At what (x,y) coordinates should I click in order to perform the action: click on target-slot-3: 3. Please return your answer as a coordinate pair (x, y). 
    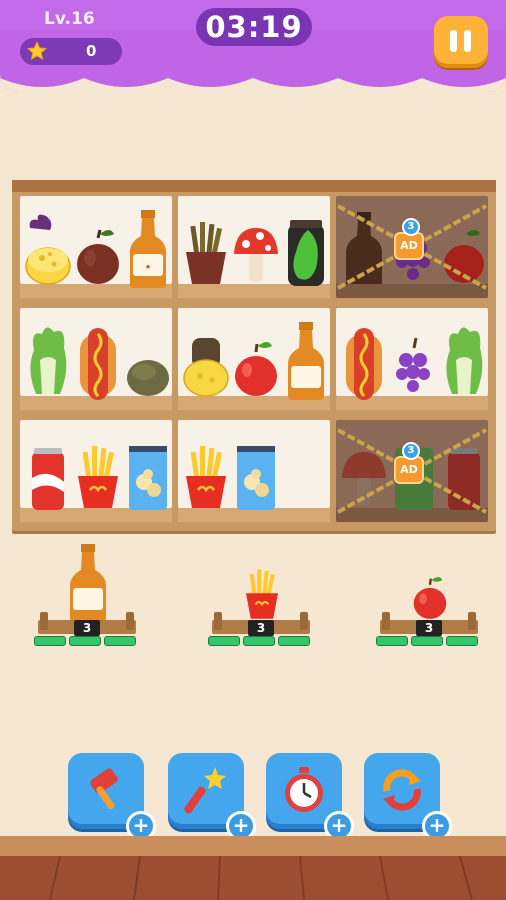
    Looking at the image, I should click on (429, 597).